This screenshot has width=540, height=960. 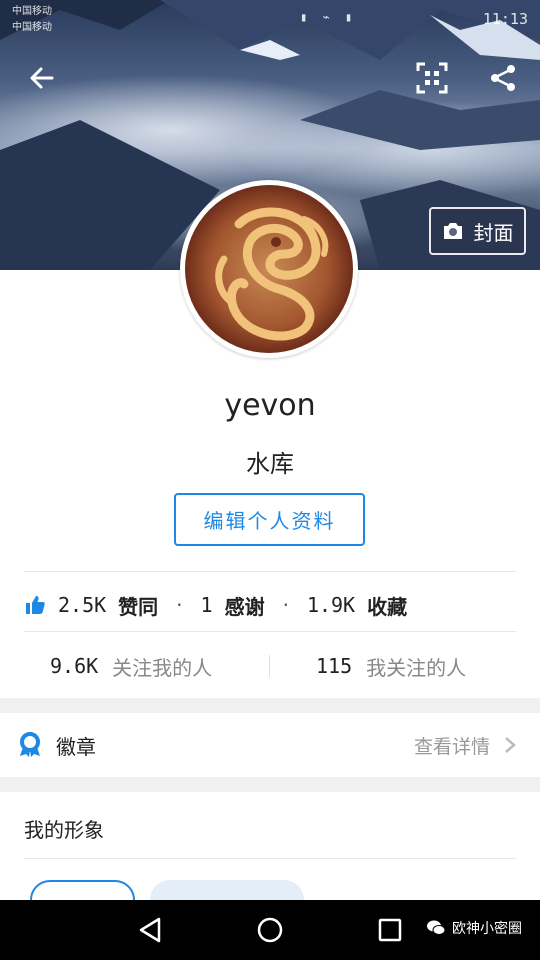 I want to click on triangle-back-icon, so click(x=150, y=930).